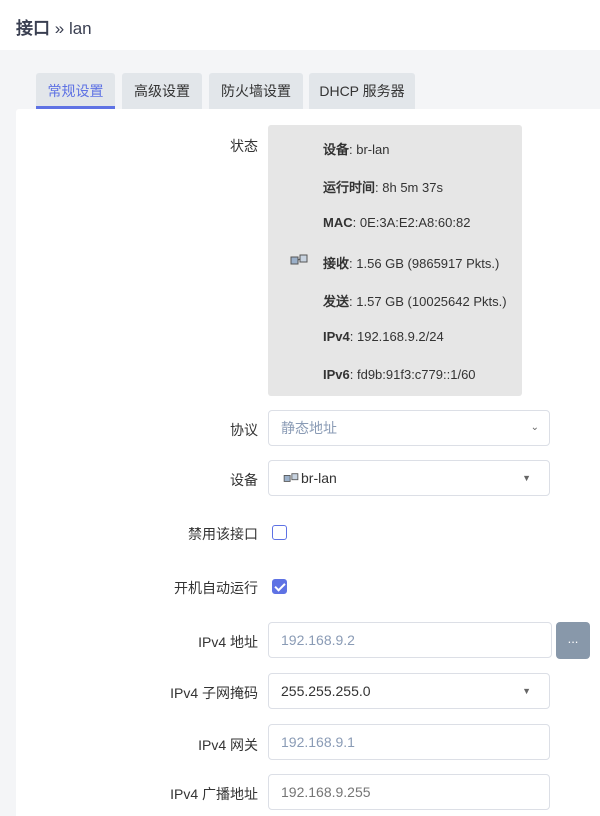  I want to click on netmask-label: IPv4 子网掩码, so click(214, 693).